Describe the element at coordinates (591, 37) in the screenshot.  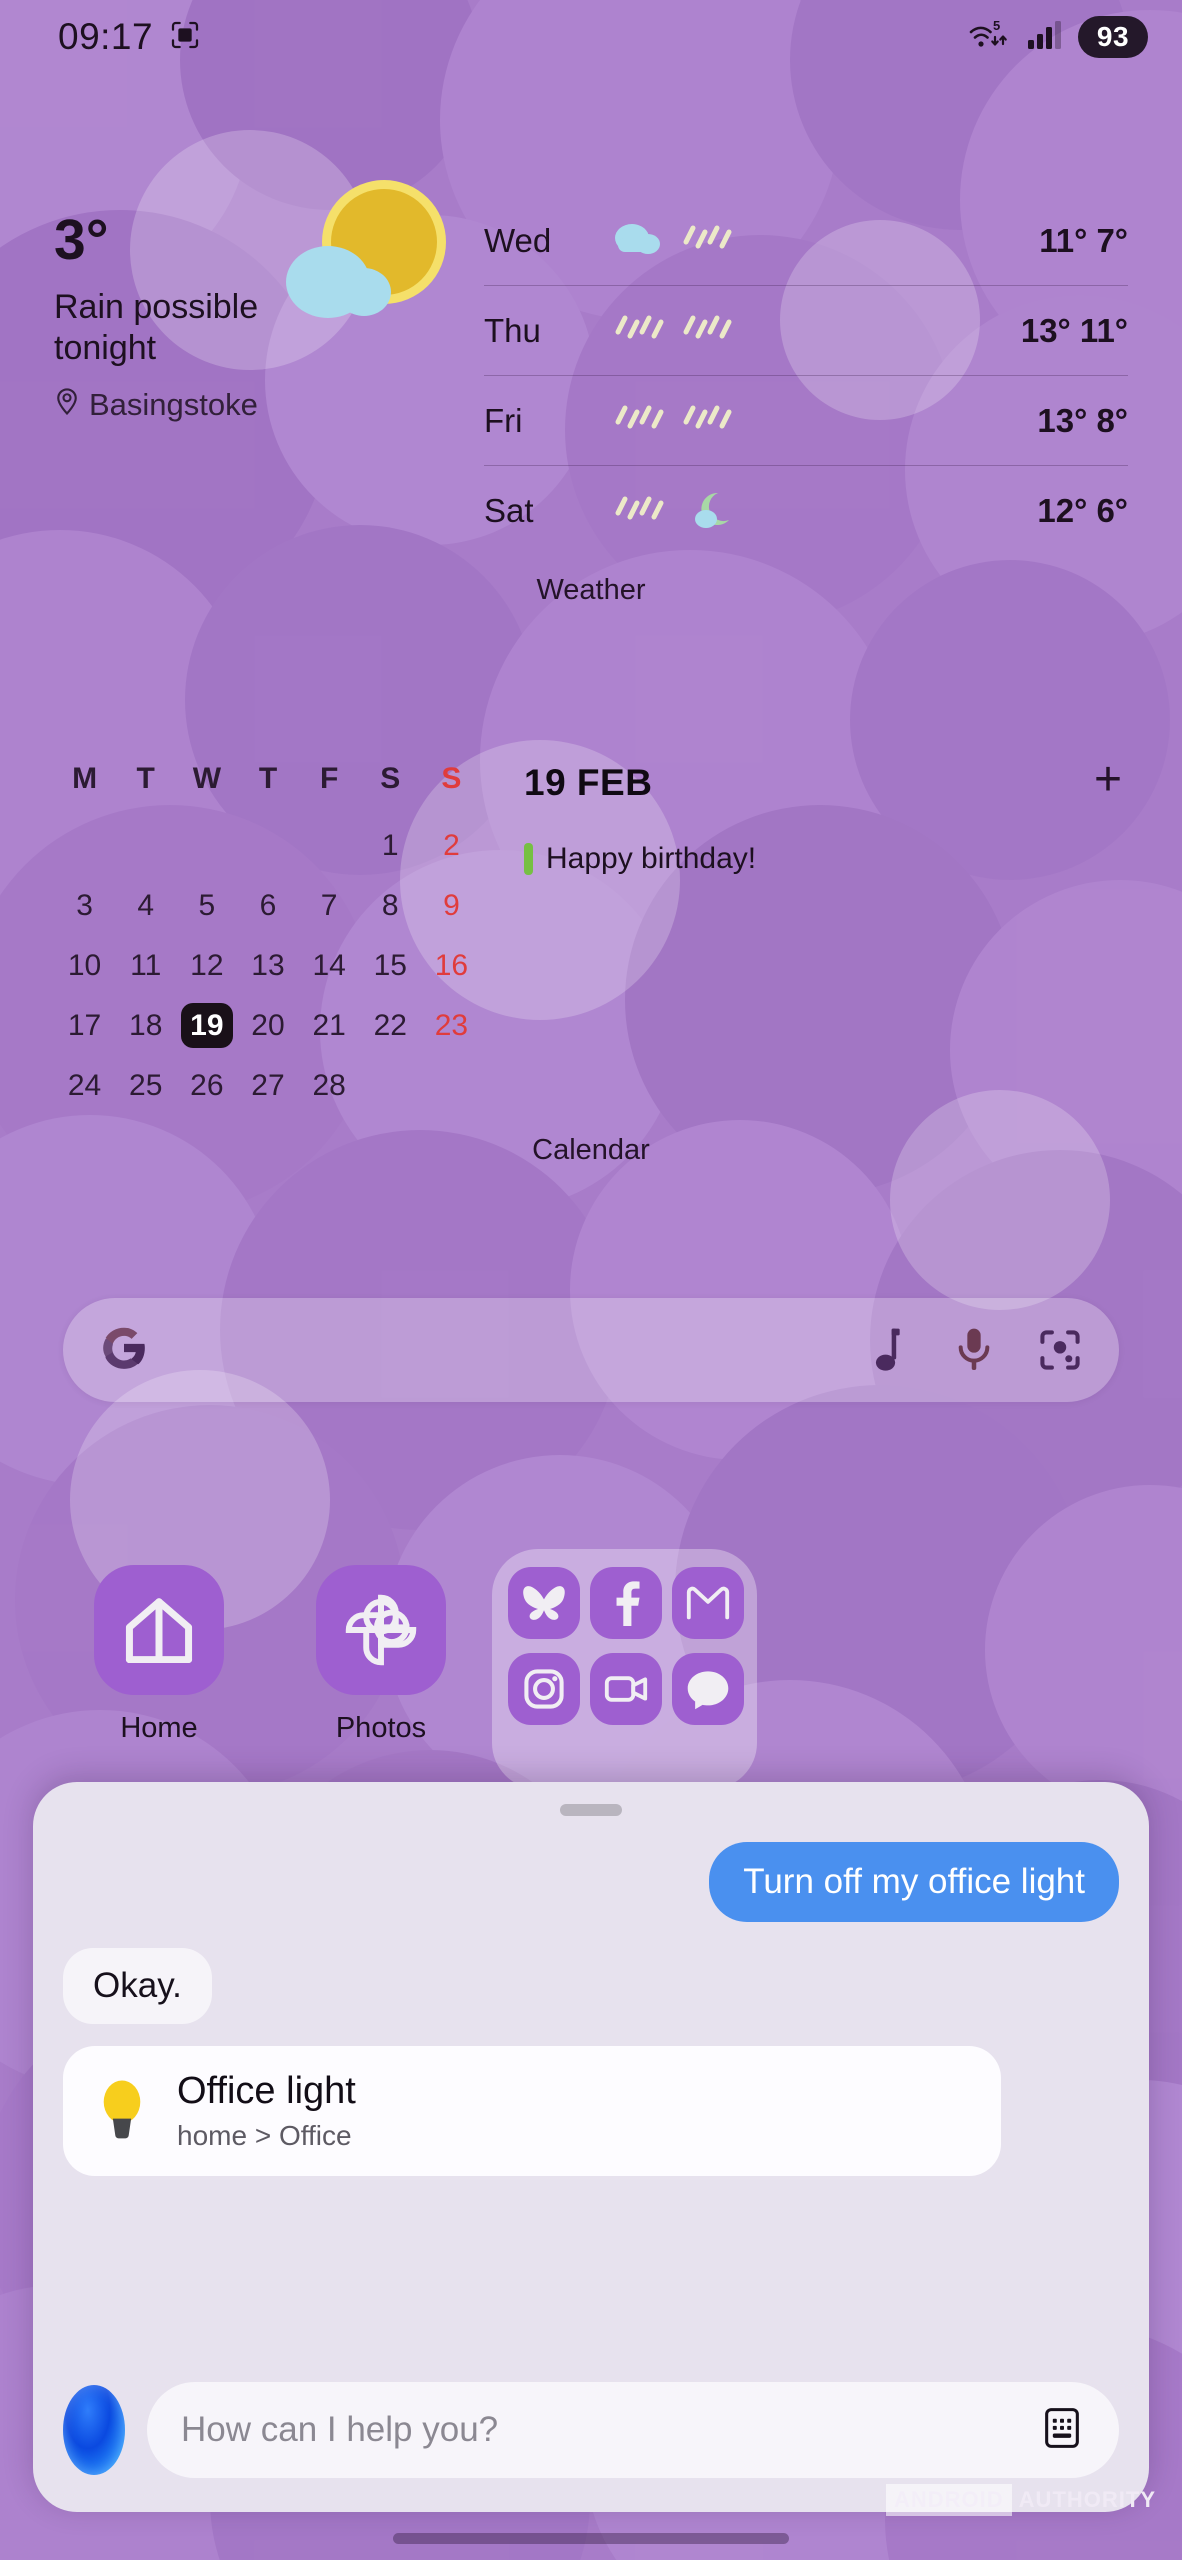
I see `status-bar: 09:17 5 93` at that location.